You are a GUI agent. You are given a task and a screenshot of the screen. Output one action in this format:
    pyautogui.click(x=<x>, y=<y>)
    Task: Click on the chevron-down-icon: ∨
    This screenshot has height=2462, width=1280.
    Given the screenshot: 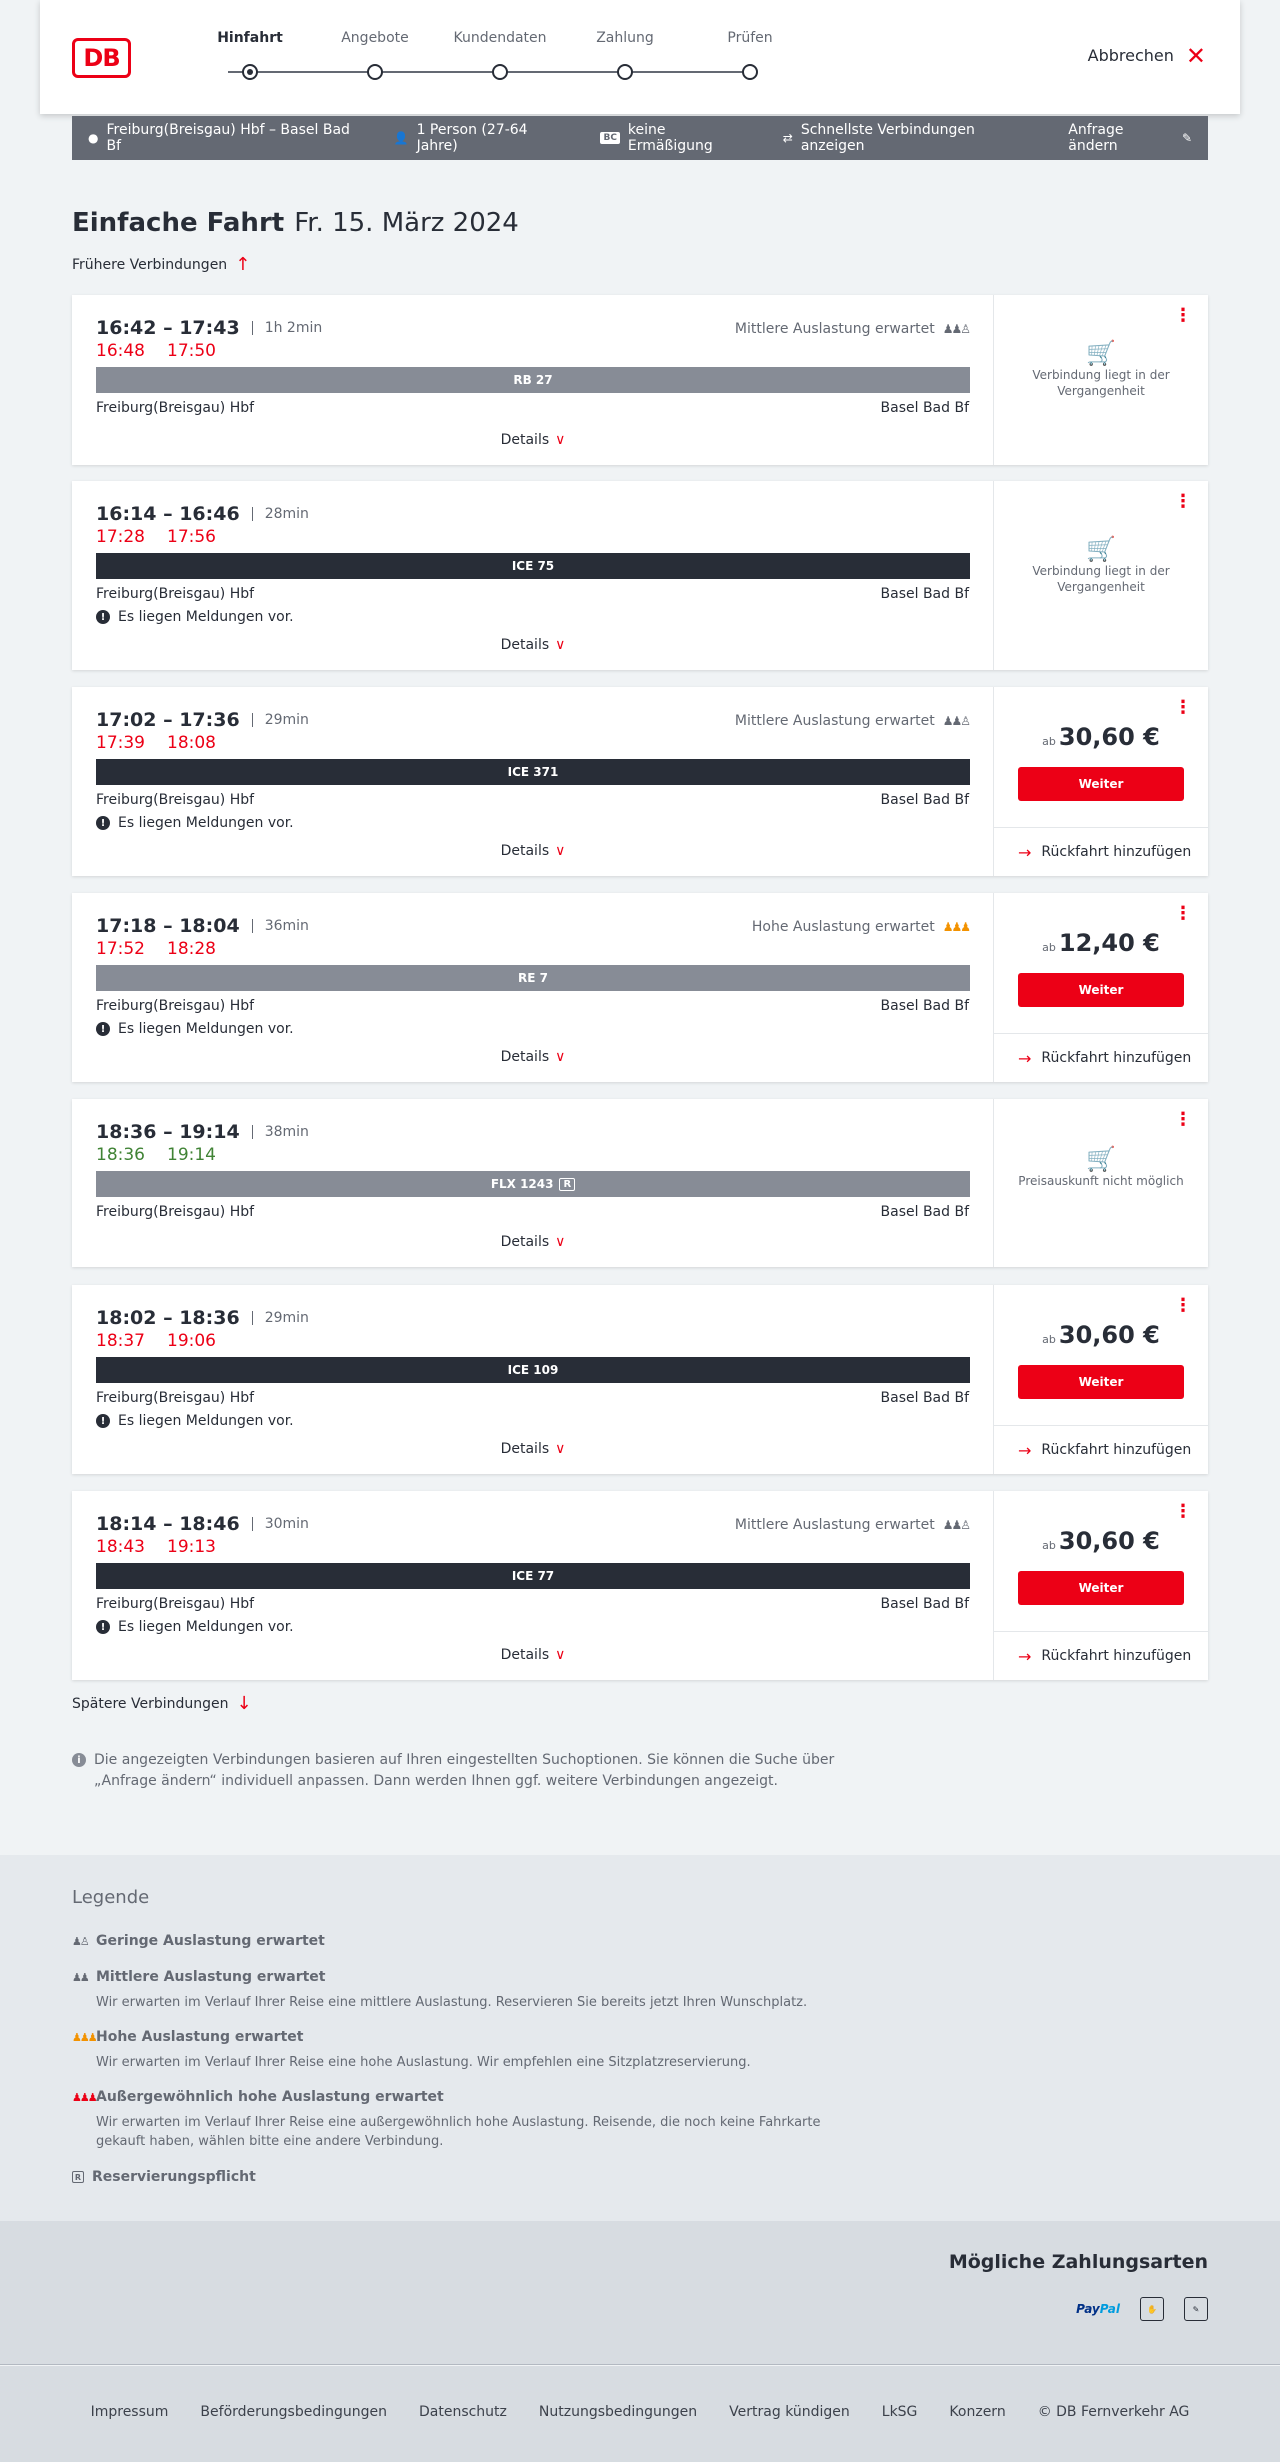 What is the action you would take?
    pyautogui.click(x=560, y=1057)
    